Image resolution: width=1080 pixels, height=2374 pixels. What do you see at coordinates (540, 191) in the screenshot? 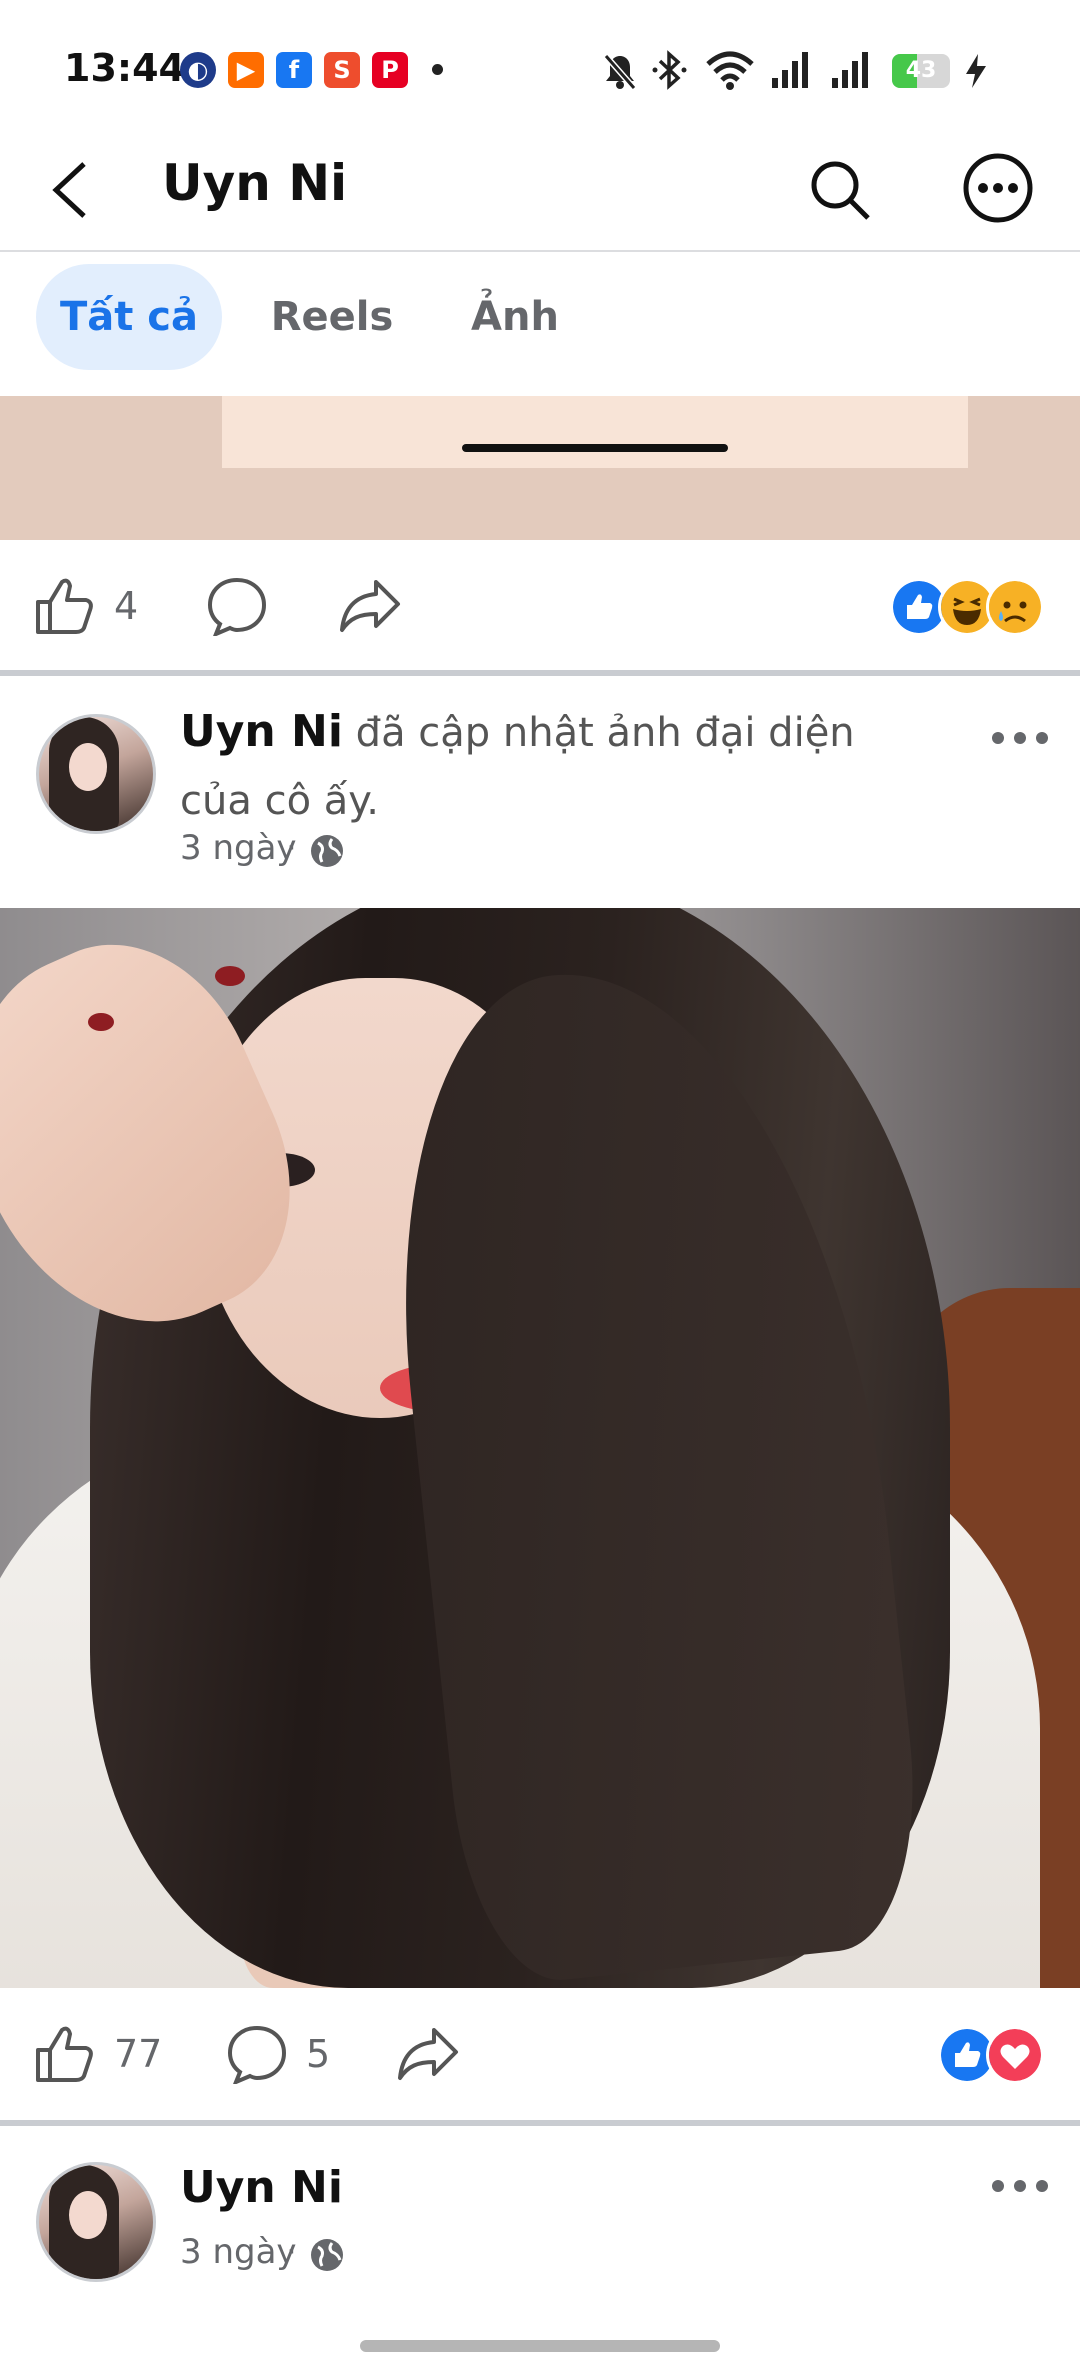
I see `page-header: Uyn Ni` at bounding box center [540, 191].